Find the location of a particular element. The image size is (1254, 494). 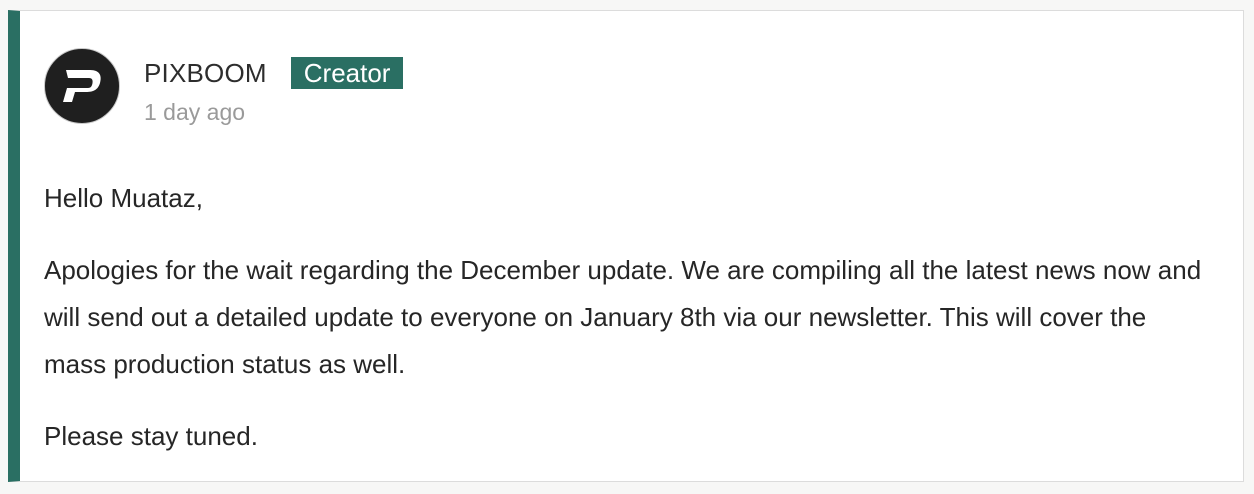

author-avatar is located at coordinates (82, 86).